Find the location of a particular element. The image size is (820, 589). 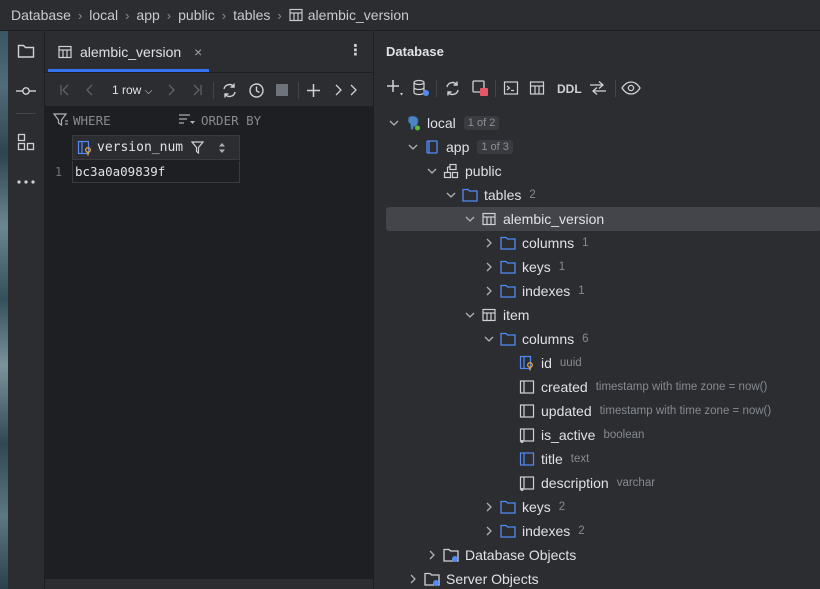

sort-toggle-icon is located at coordinates (222, 148).